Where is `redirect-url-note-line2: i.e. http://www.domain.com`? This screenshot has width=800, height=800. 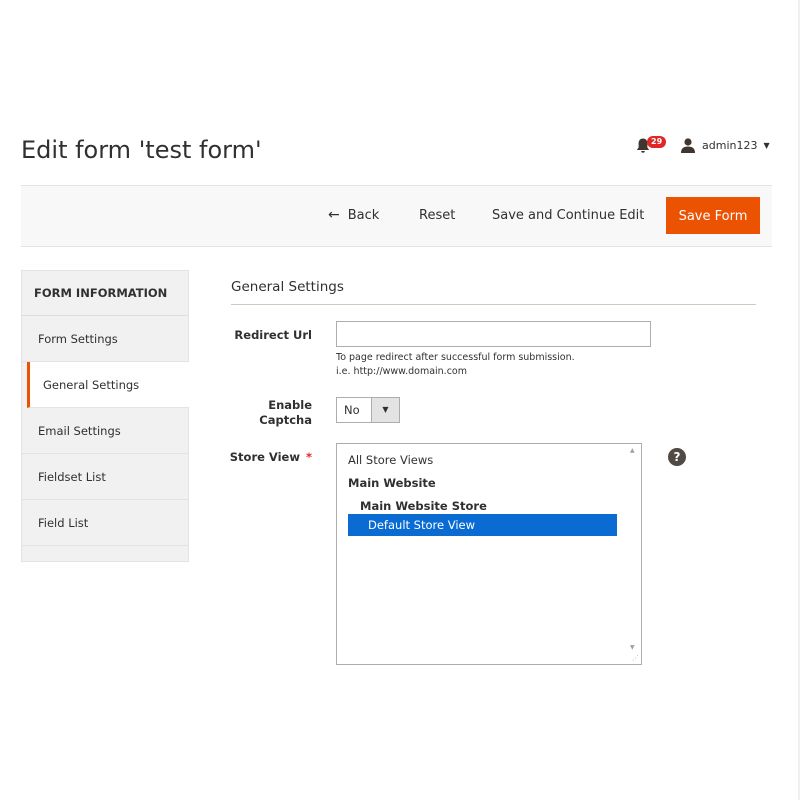
redirect-url-note-line2: i.e. http://www.domain.com is located at coordinates (401, 371).